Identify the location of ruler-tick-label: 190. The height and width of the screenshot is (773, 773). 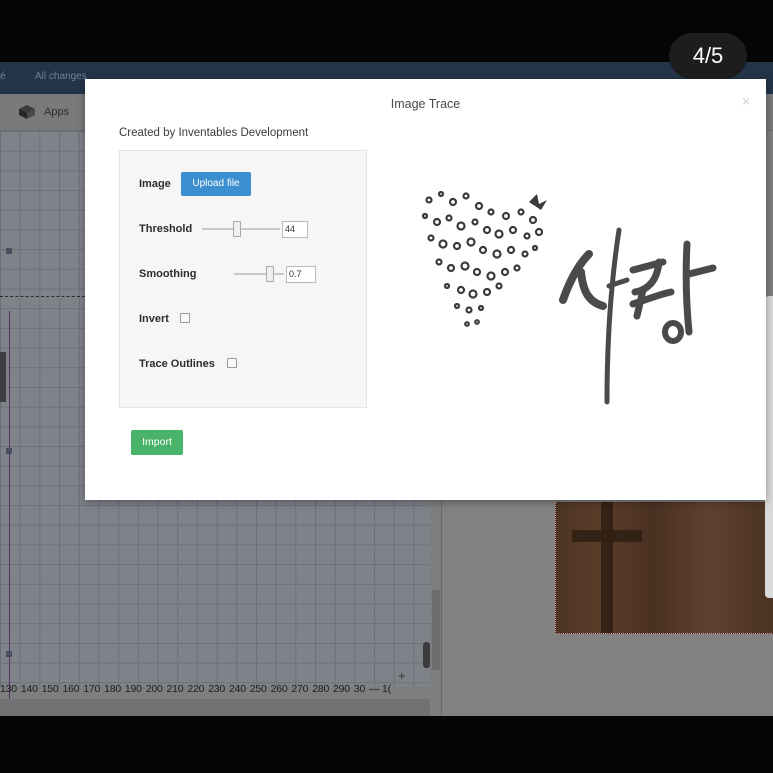
(133, 689).